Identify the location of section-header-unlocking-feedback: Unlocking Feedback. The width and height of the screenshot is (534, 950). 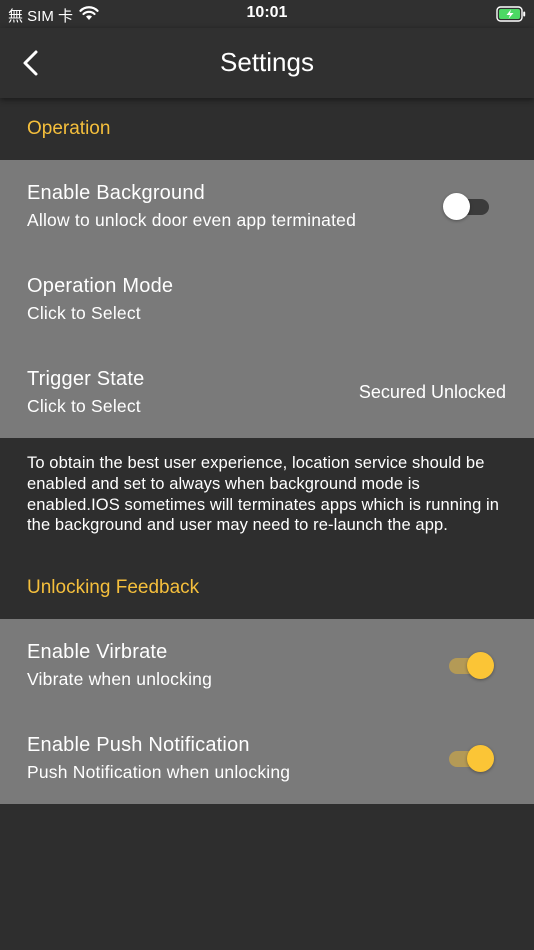
(113, 587).